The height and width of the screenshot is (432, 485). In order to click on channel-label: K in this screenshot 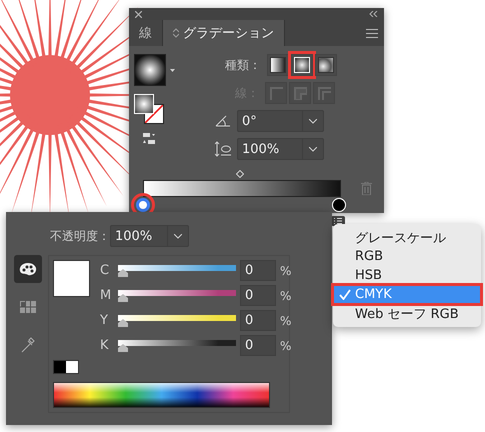, I will do `click(105, 345)`.